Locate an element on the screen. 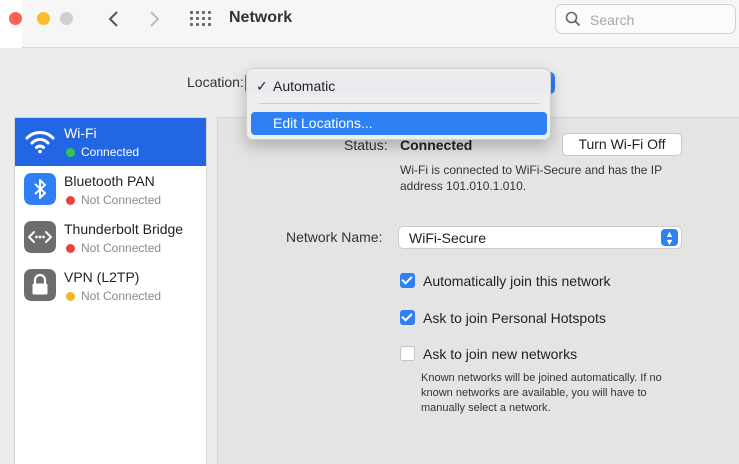  search-input is located at coordinates (660, 20).